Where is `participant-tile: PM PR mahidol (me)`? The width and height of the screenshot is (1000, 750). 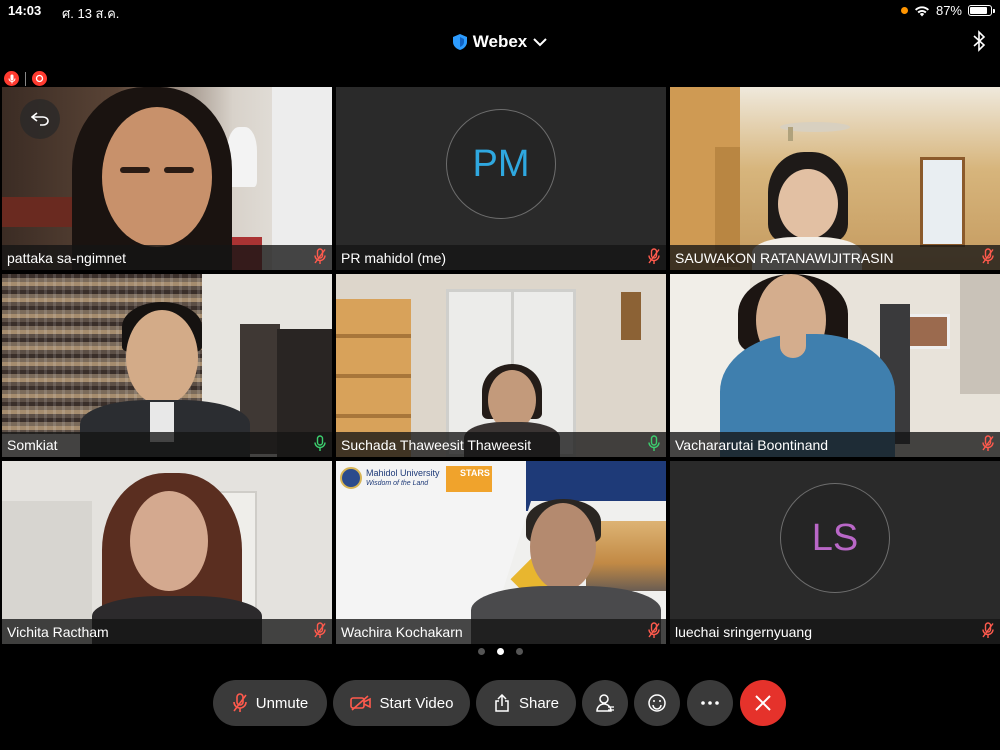
participant-tile: PM PR mahidol (me) is located at coordinates (501, 178).